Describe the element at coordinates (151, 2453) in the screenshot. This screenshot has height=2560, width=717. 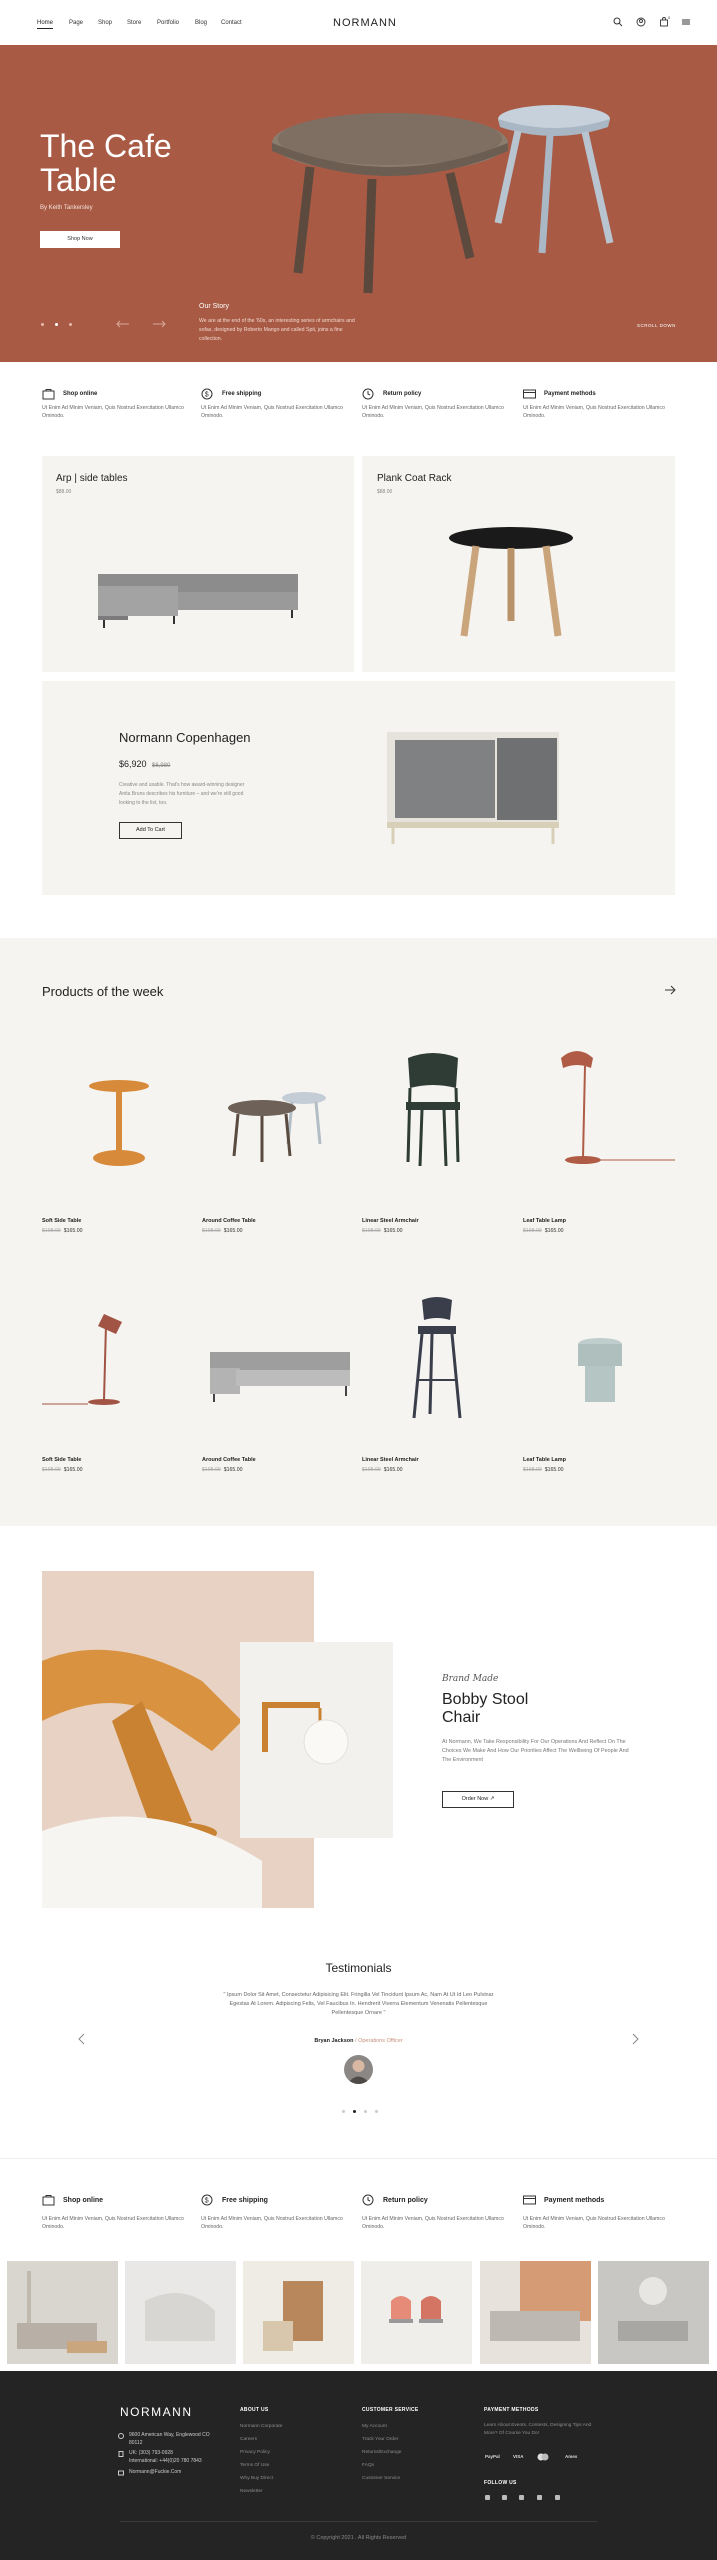
I see `footer-phone: UK: (303) 793-0928` at that location.